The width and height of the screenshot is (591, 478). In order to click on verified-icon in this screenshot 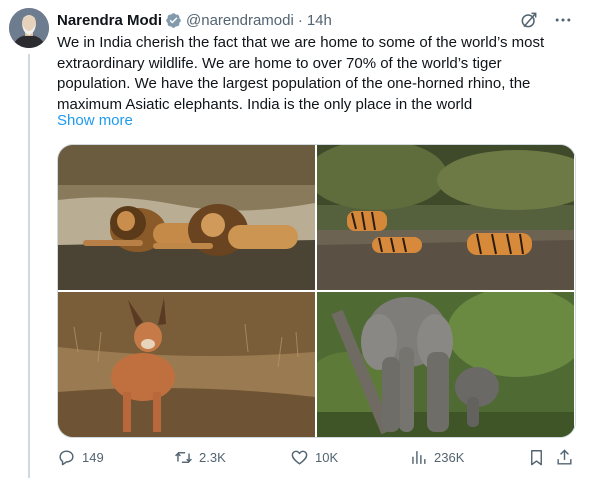, I will do `click(173, 20)`.